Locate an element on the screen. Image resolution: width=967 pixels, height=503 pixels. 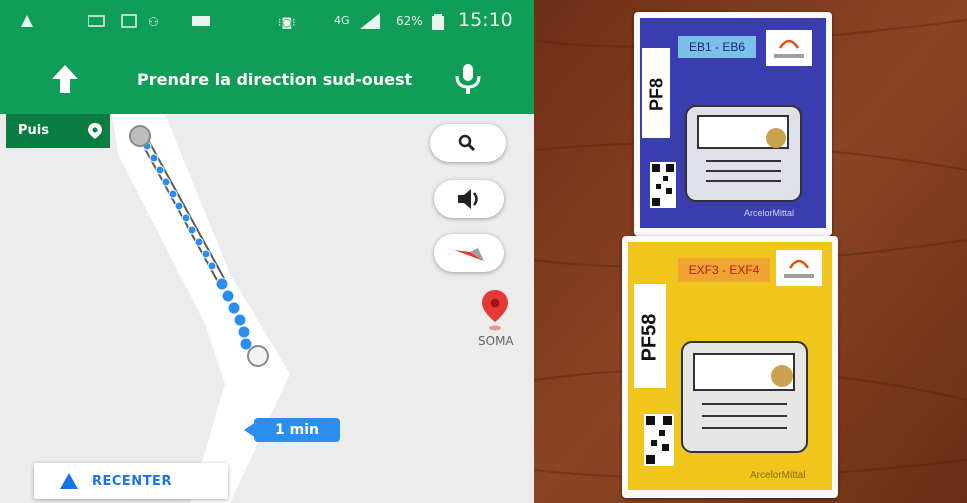
search-icon is located at coordinates (467, 143).